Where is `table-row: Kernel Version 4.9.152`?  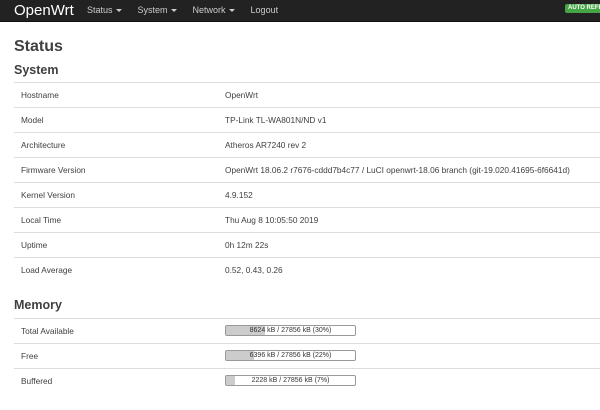 table-row: Kernel Version 4.9.152 is located at coordinates (307, 194).